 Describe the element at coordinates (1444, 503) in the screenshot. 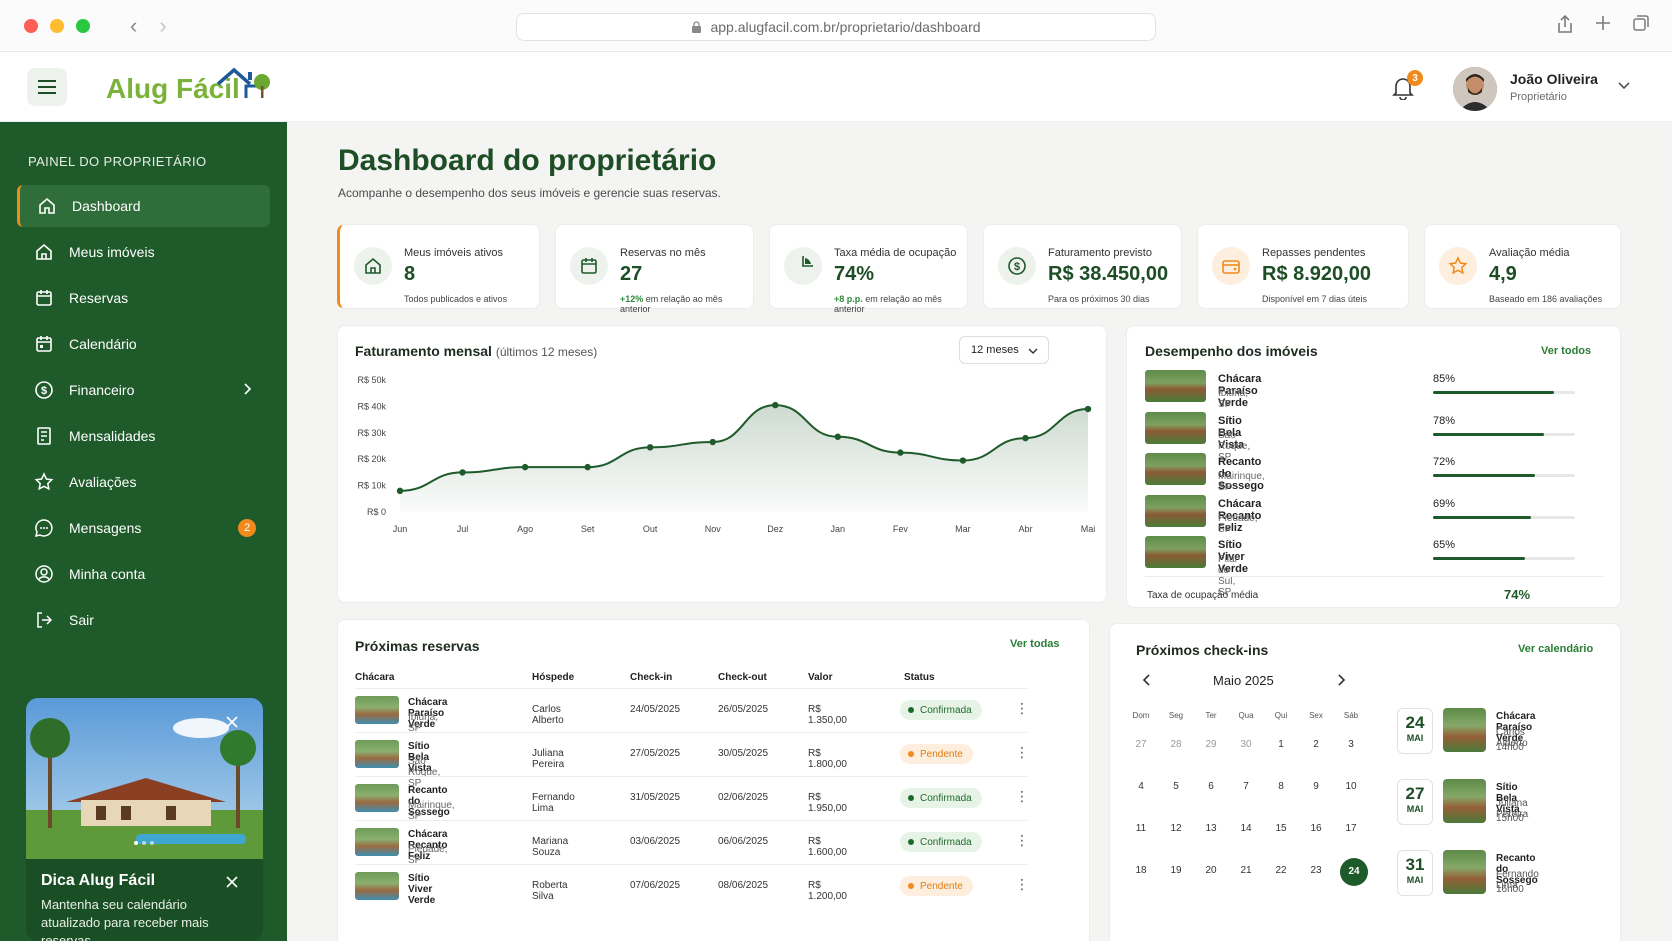

I see `occupancy-percent: 69%` at that location.